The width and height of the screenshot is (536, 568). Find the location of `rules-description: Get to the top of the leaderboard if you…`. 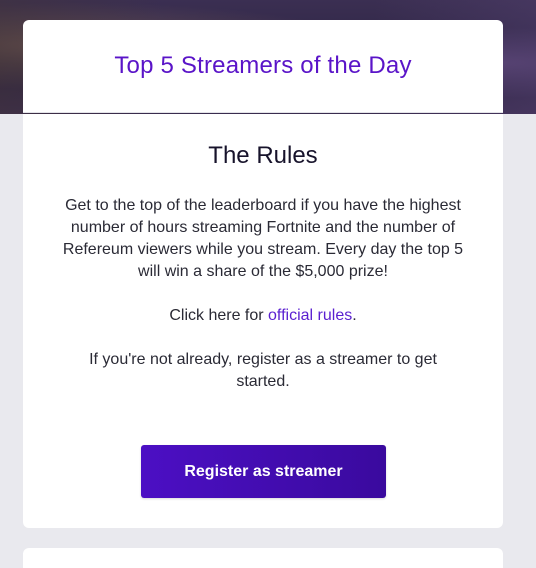

rules-description: Get to the top of the leaderboard if you… is located at coordinates (263, 238).